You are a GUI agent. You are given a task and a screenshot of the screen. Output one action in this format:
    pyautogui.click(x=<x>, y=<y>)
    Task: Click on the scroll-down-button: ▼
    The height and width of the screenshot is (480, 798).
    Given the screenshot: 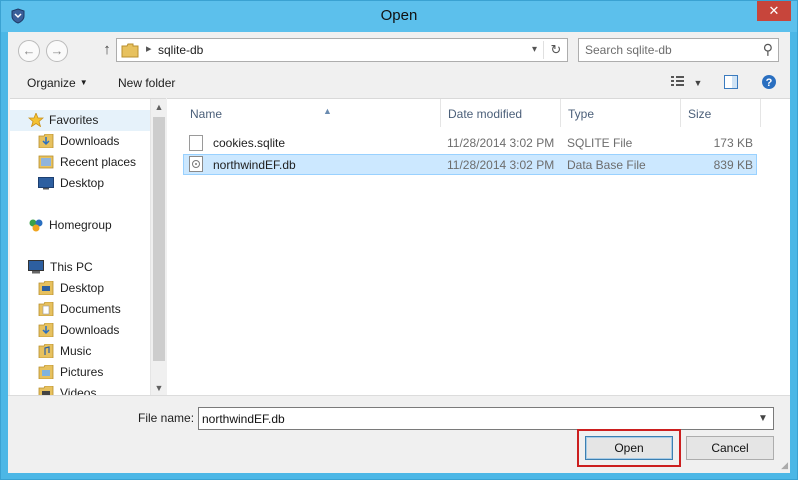 What is the action you would take?
    pyautogui.click(x=158, y=387)
    